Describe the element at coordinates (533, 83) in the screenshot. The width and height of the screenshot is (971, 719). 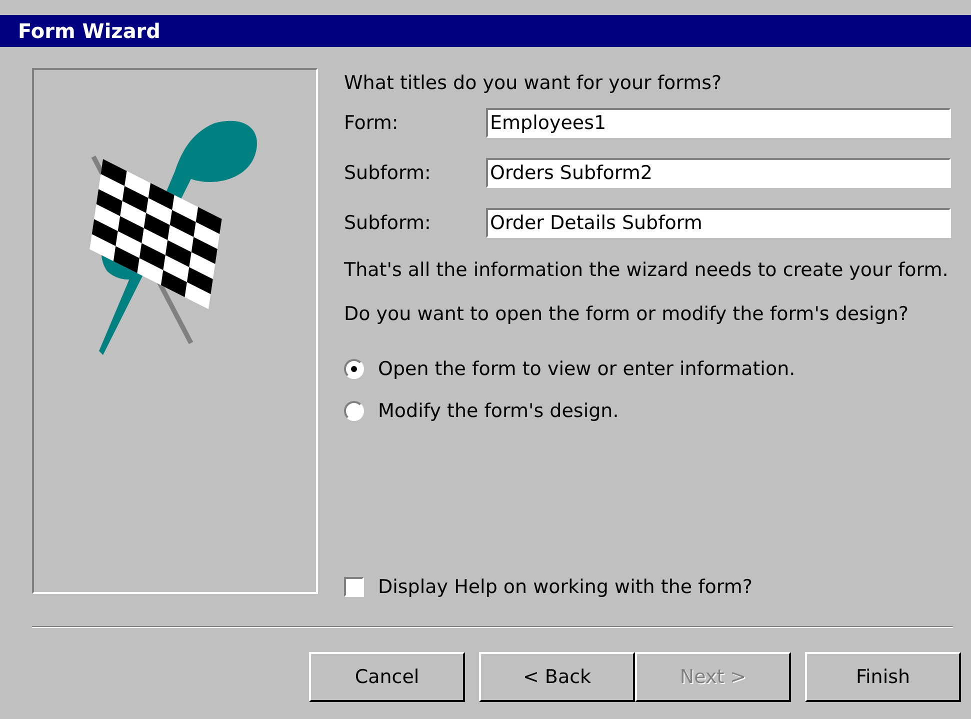
I see `question-text: What titles do you want for your forms?` at that location.